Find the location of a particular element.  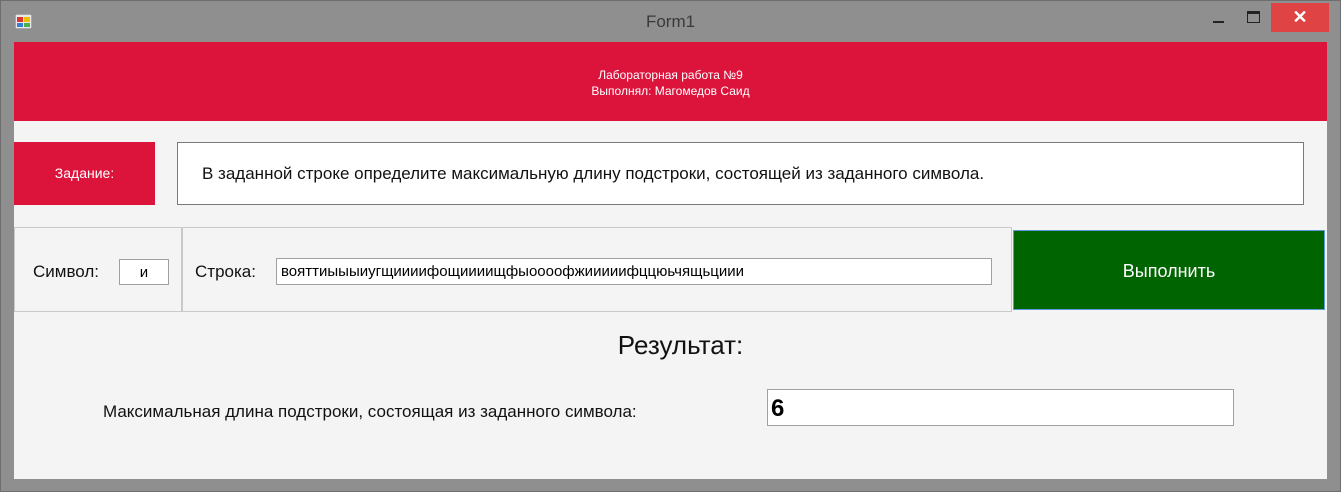

symbol-panel: Символ: is located at coordinates (98, 269).